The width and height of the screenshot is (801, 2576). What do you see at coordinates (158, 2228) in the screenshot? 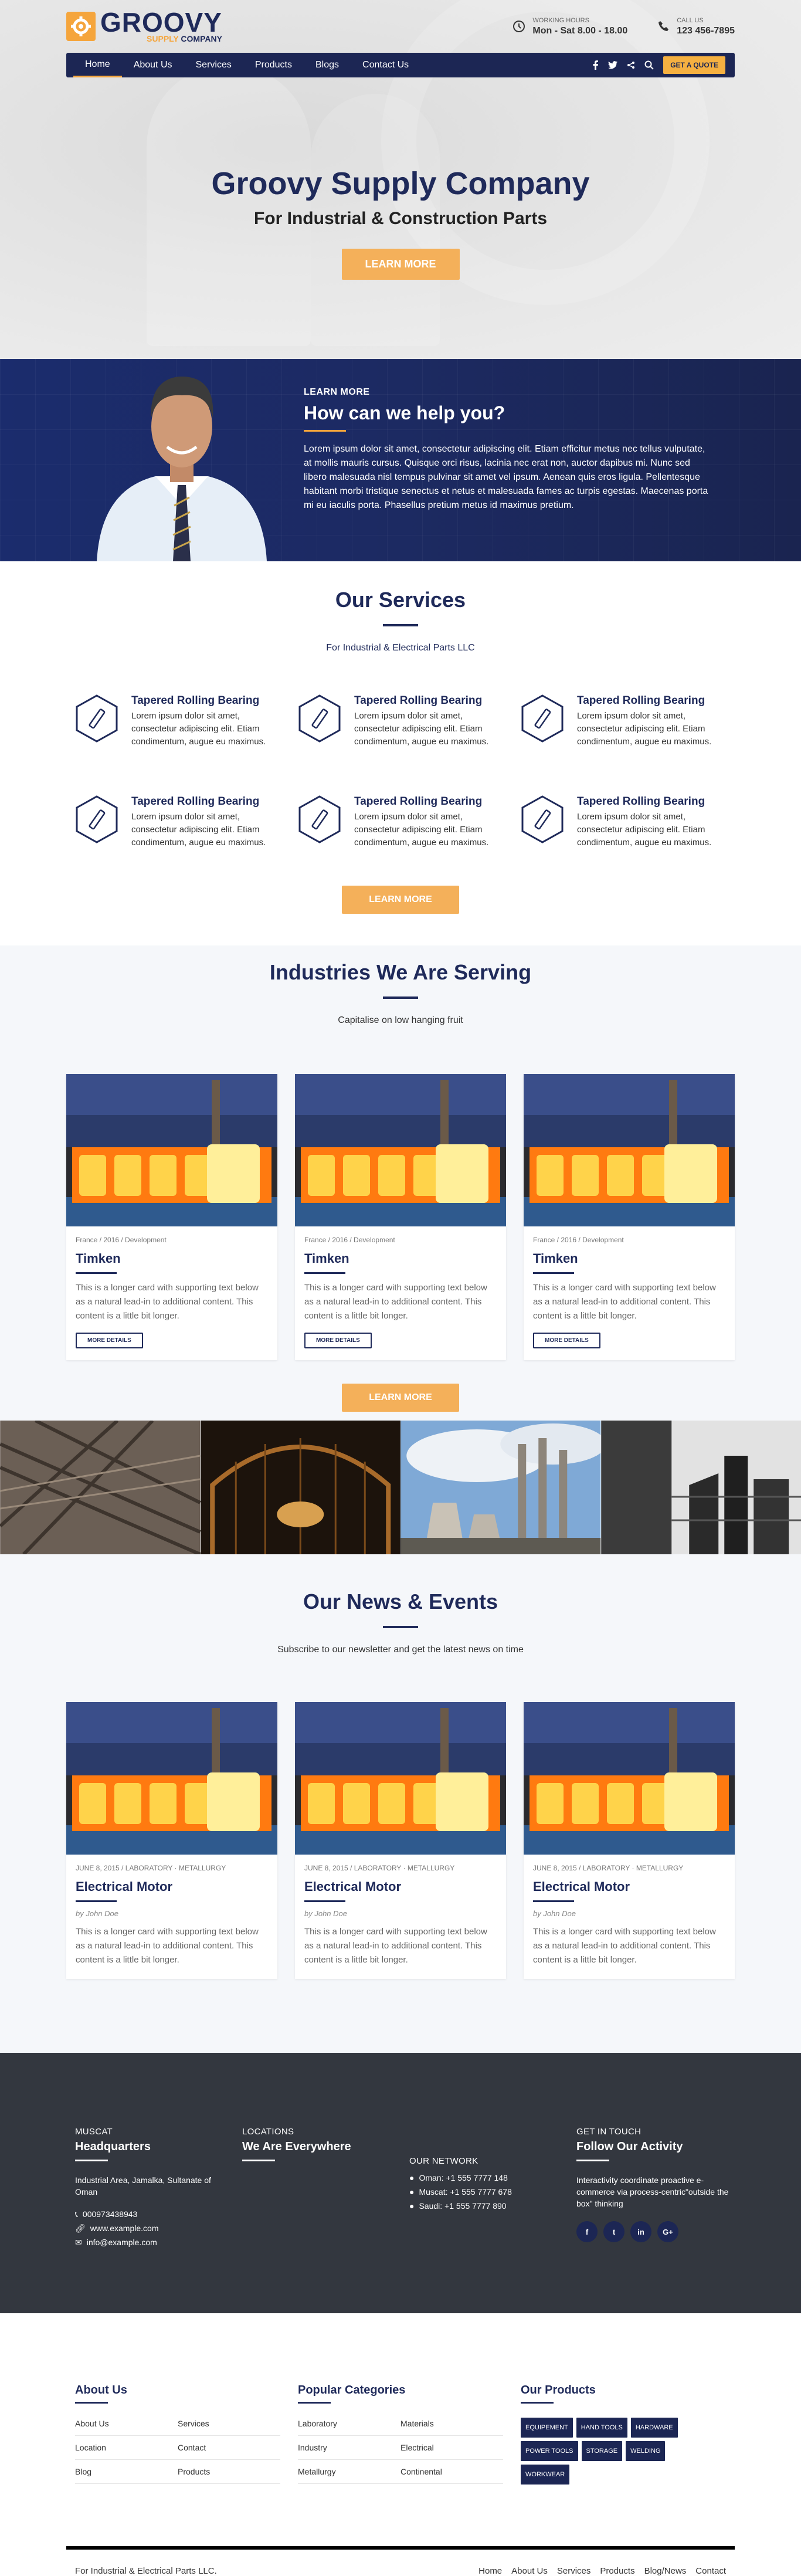
I see `hq-web-item: 🔗︎www.example.com` at bounding box center [158, 2228].